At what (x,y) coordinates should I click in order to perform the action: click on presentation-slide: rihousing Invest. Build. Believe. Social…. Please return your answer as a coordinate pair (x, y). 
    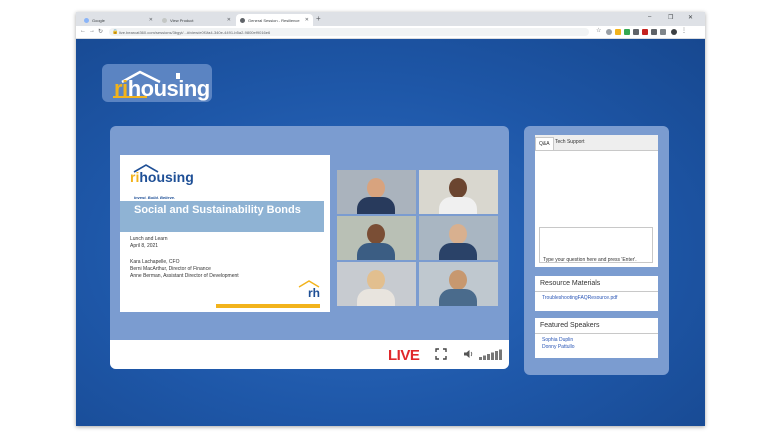
    Looking at the image, I should click on (225, 233).